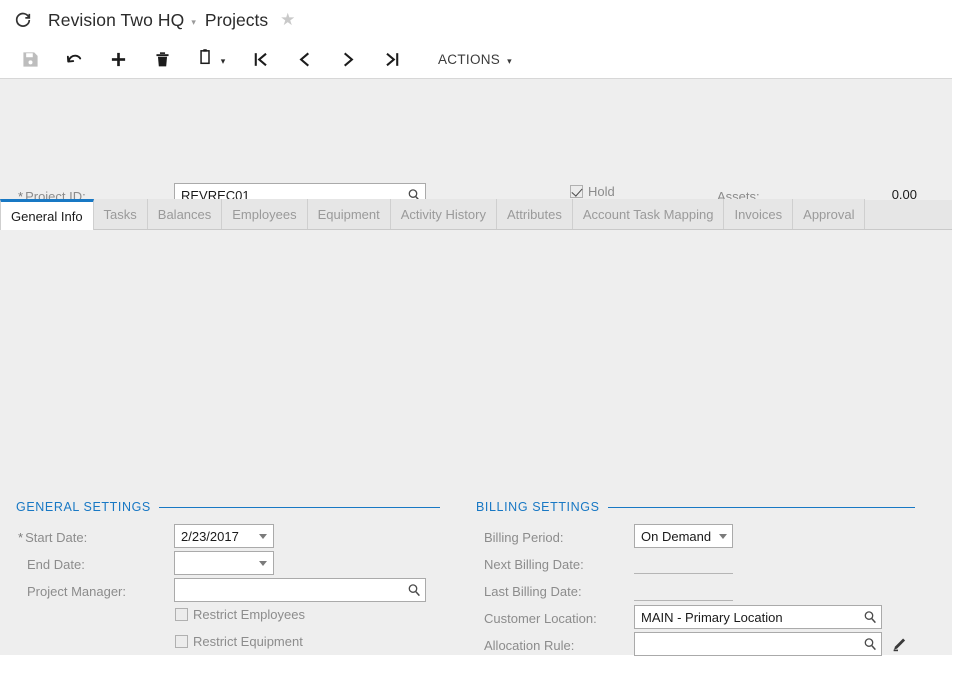 Image resolution: width=957 pixels, height=677 pixels. I want to click on hold-checkbox: Hold, so click(592, 191).